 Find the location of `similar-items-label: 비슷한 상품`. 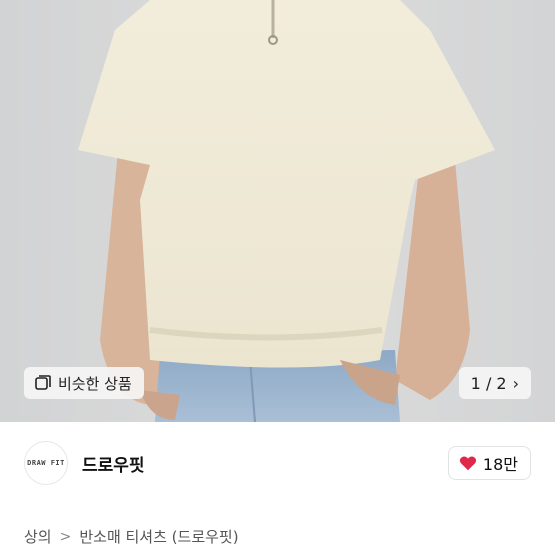

similar-items-label: 비슷한 상품 is located at coordinates (95, 383).